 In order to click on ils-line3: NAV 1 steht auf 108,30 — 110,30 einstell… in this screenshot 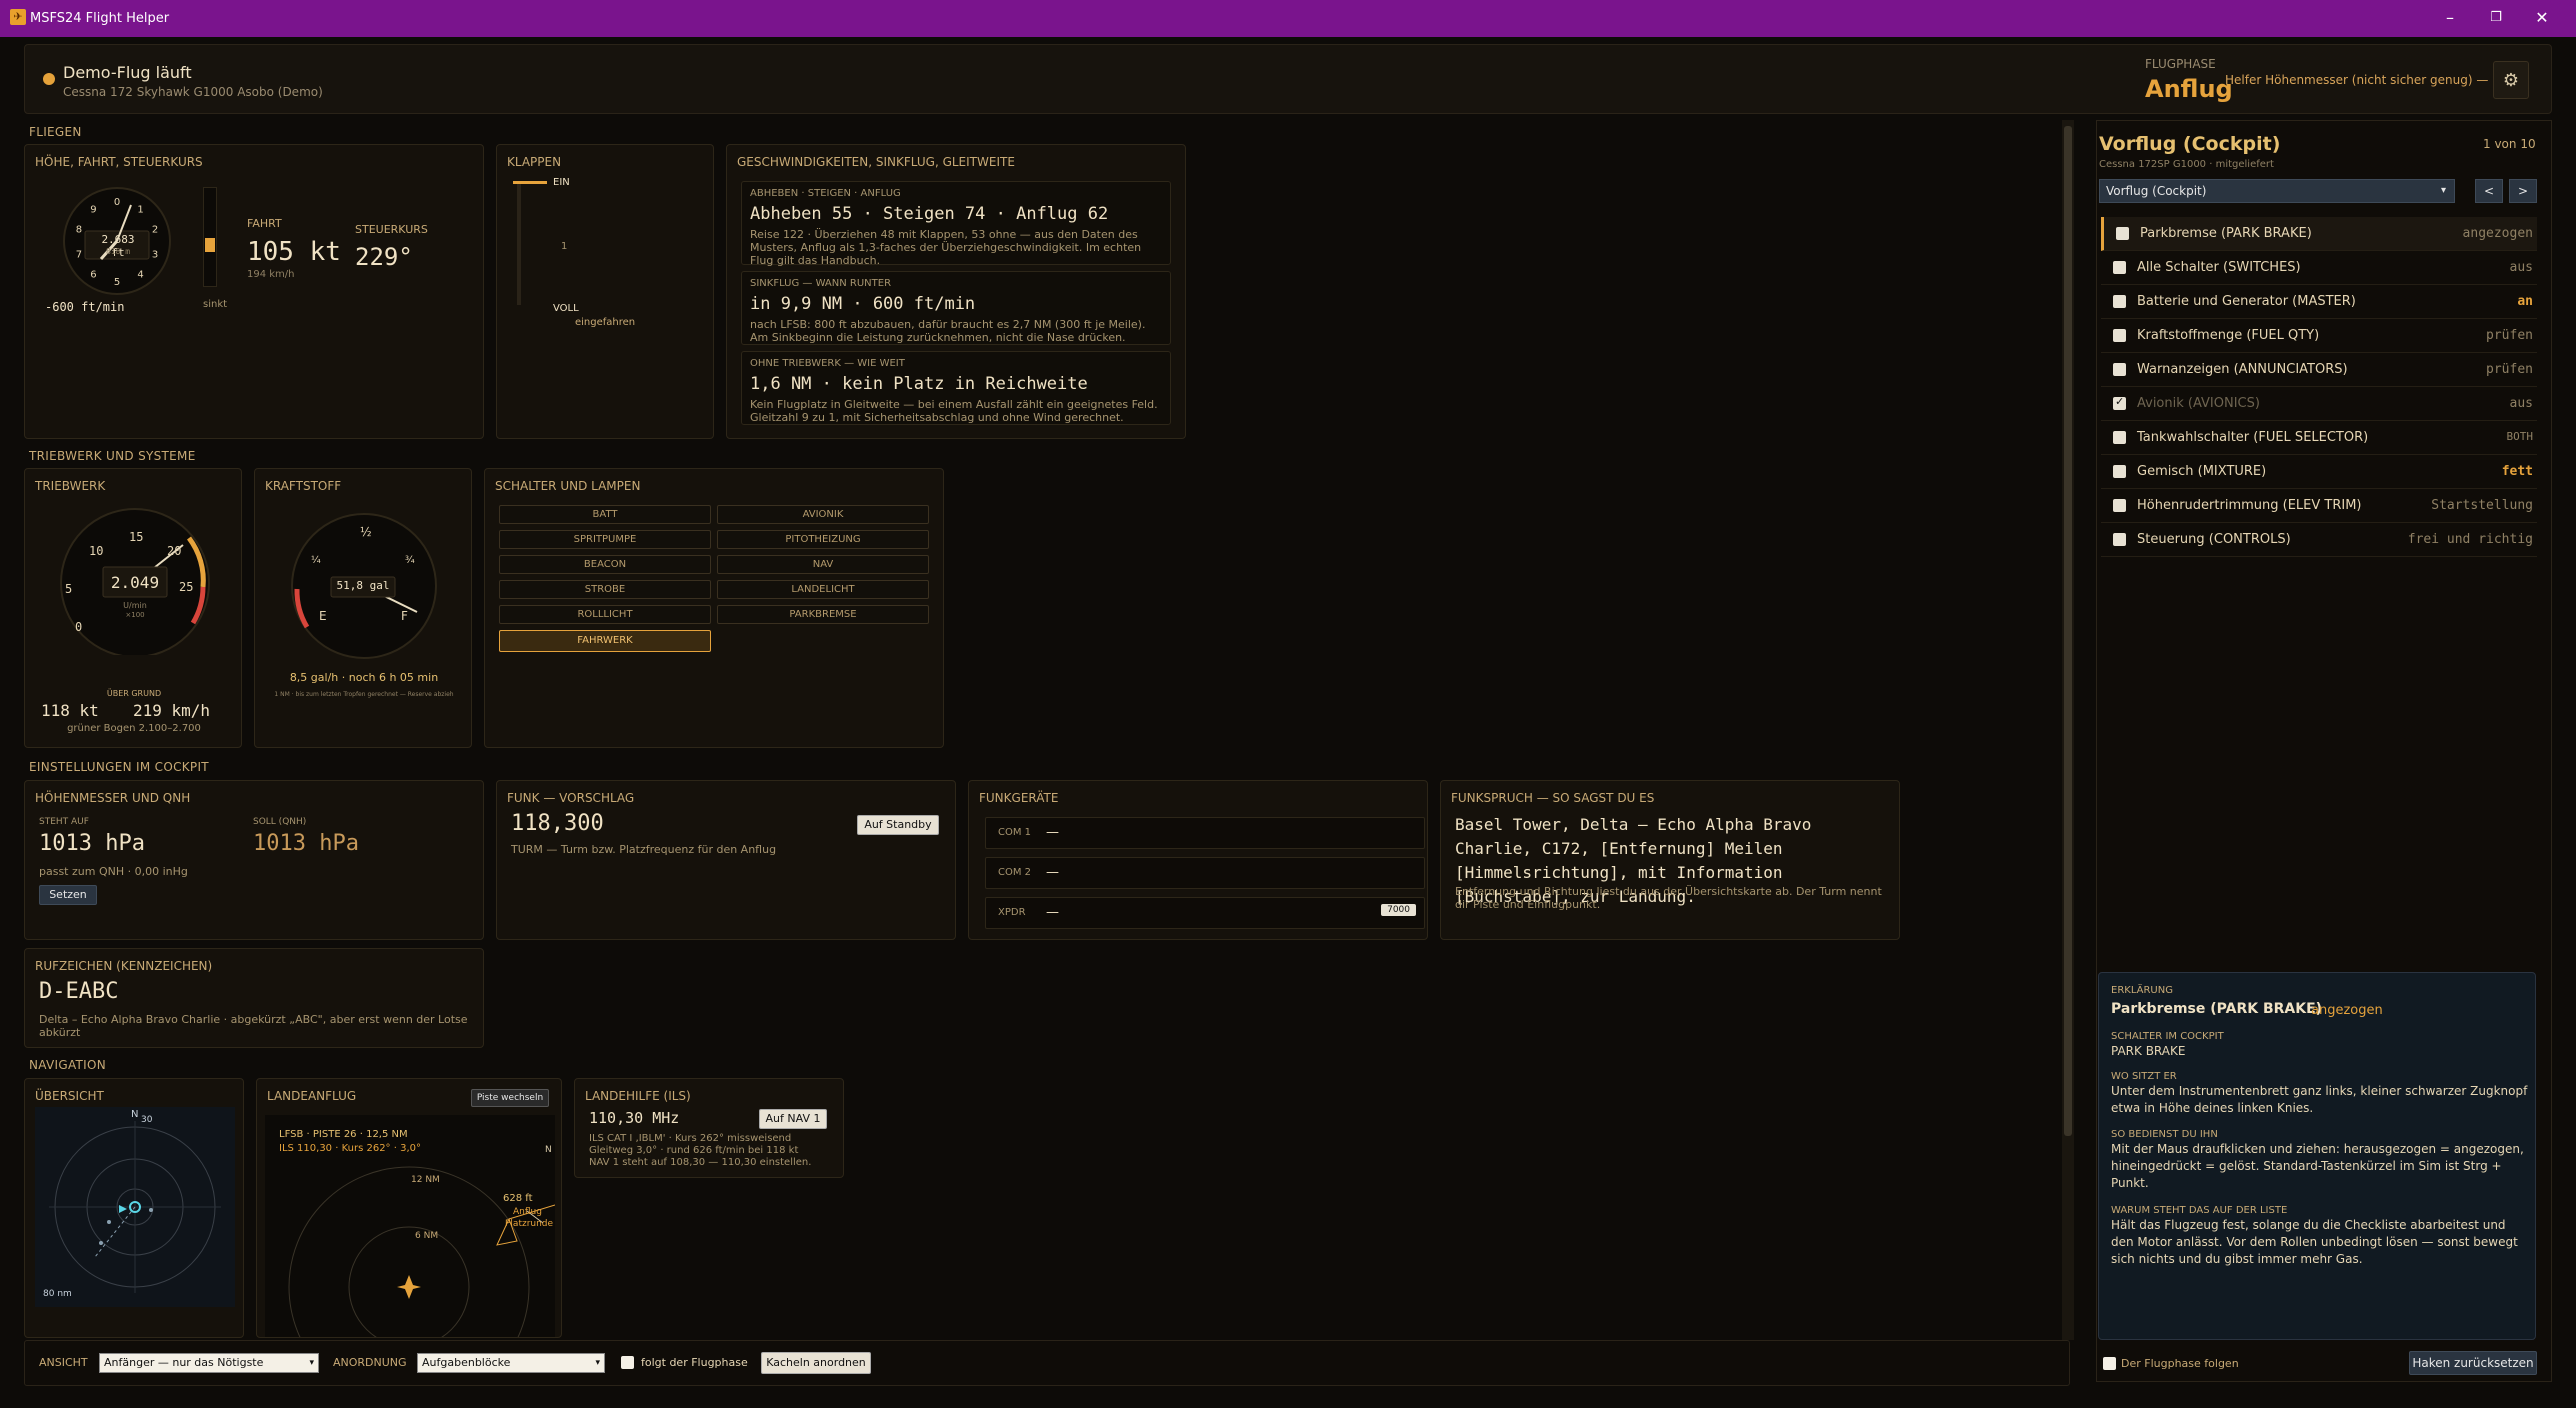, I will do `click(700, 1162)`.